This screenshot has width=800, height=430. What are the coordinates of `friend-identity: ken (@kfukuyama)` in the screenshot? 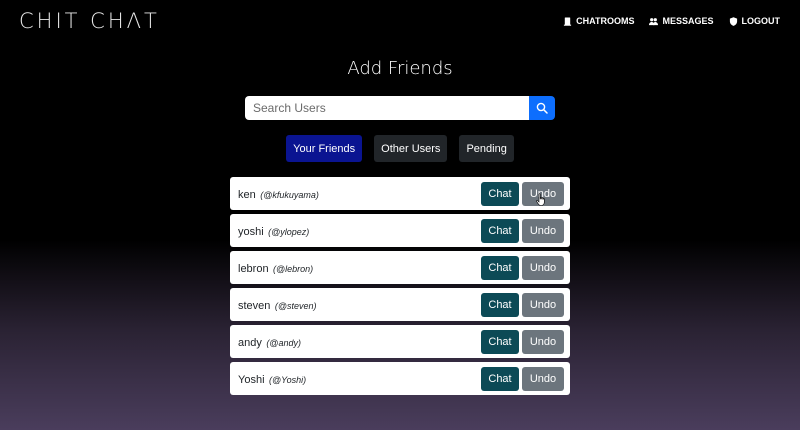 It's located at (278, 194).